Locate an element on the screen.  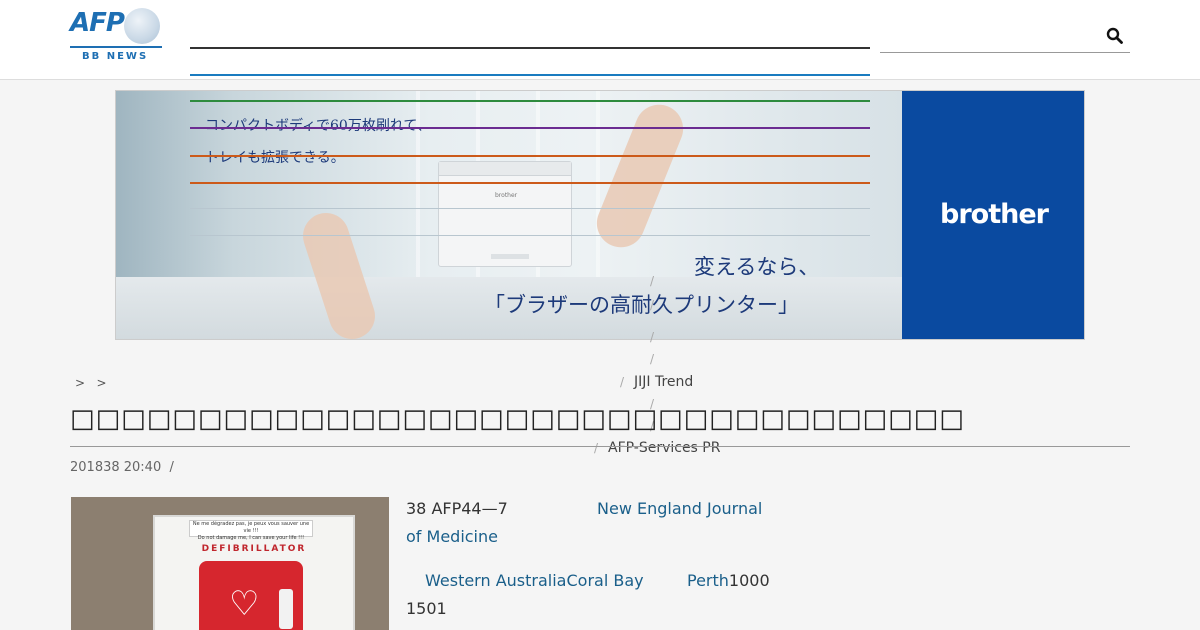
brother-logo: brother is located at coordinates (994, 214).